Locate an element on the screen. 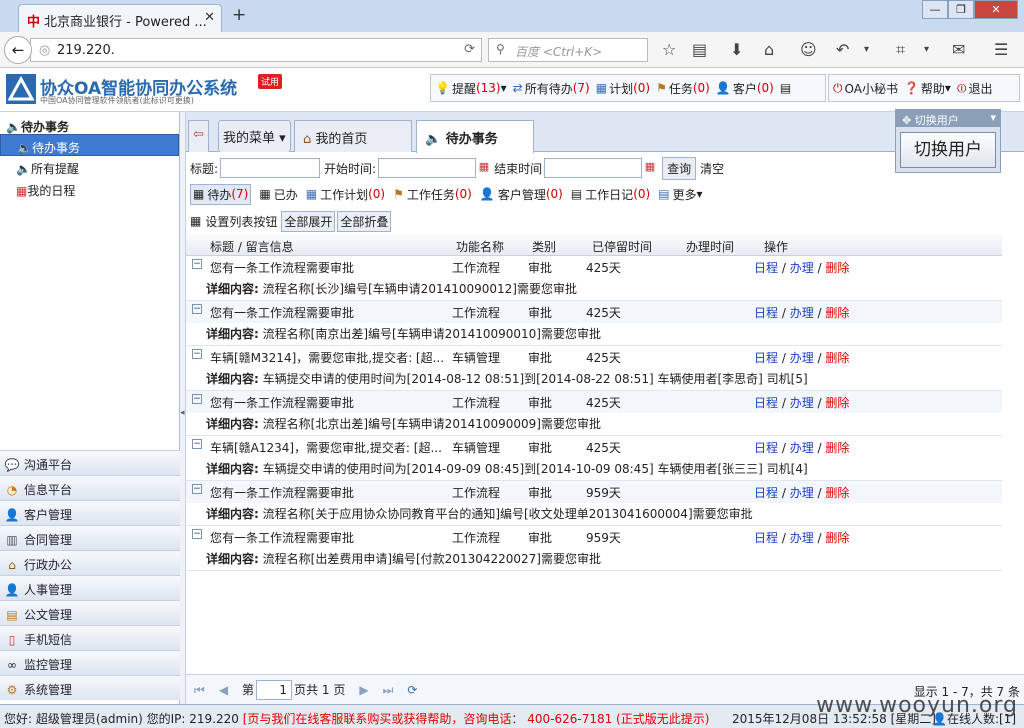 This screenshot has height=728, width=1024. clear-button: 清空 is located at coordinates (712, 168).